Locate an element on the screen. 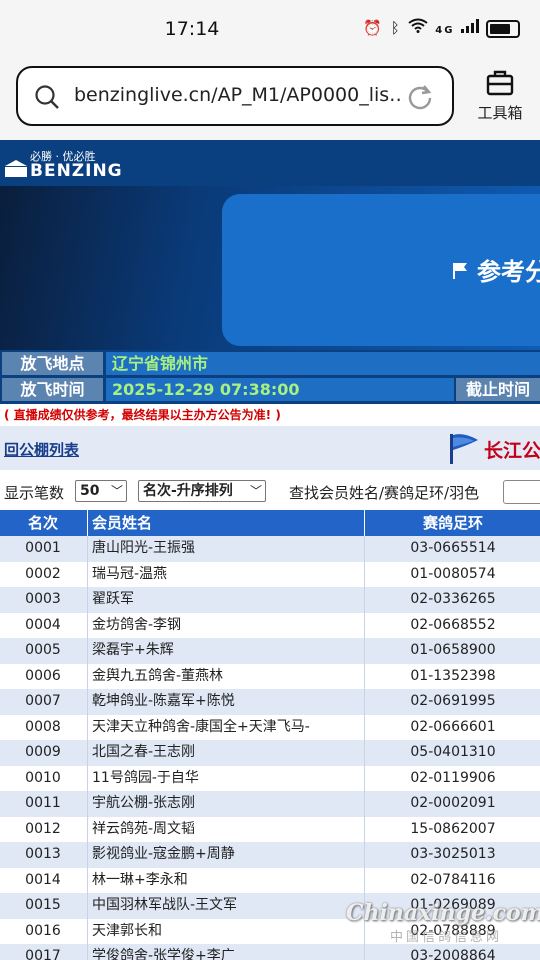 The image size is (540, 960). search-input is located at coordinates (521, 492).